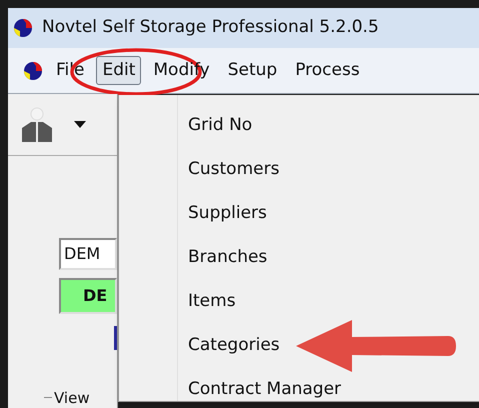 This screenshot has width=479, height=408. I want to click on accent-bar, so click(115, 338).